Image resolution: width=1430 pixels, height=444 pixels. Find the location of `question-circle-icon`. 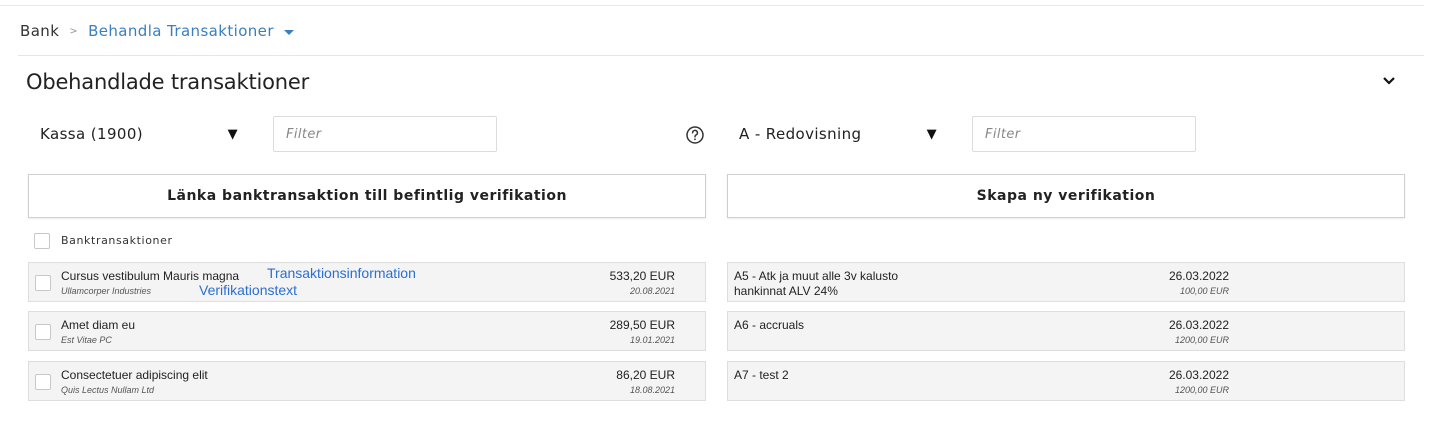

question-circle-icon is located at coordinates (695, 135).